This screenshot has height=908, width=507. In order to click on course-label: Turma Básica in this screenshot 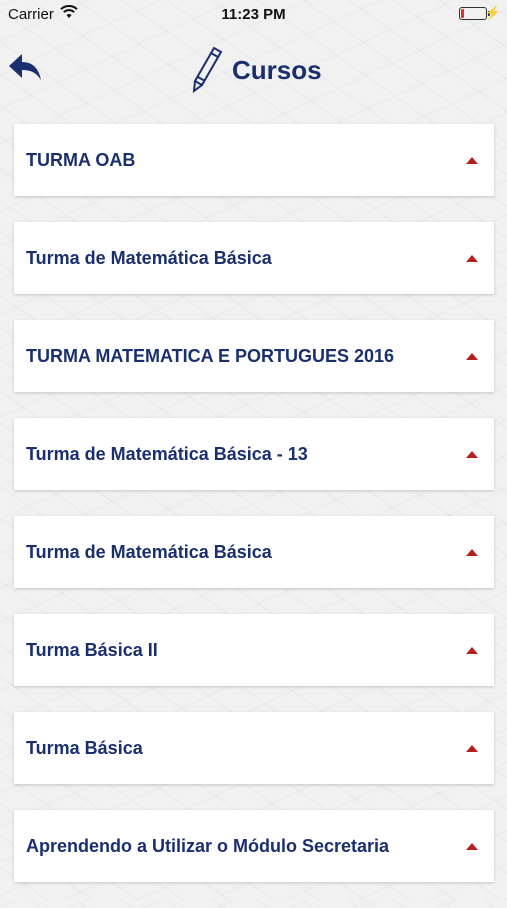, I will do `click(84, 747)`.